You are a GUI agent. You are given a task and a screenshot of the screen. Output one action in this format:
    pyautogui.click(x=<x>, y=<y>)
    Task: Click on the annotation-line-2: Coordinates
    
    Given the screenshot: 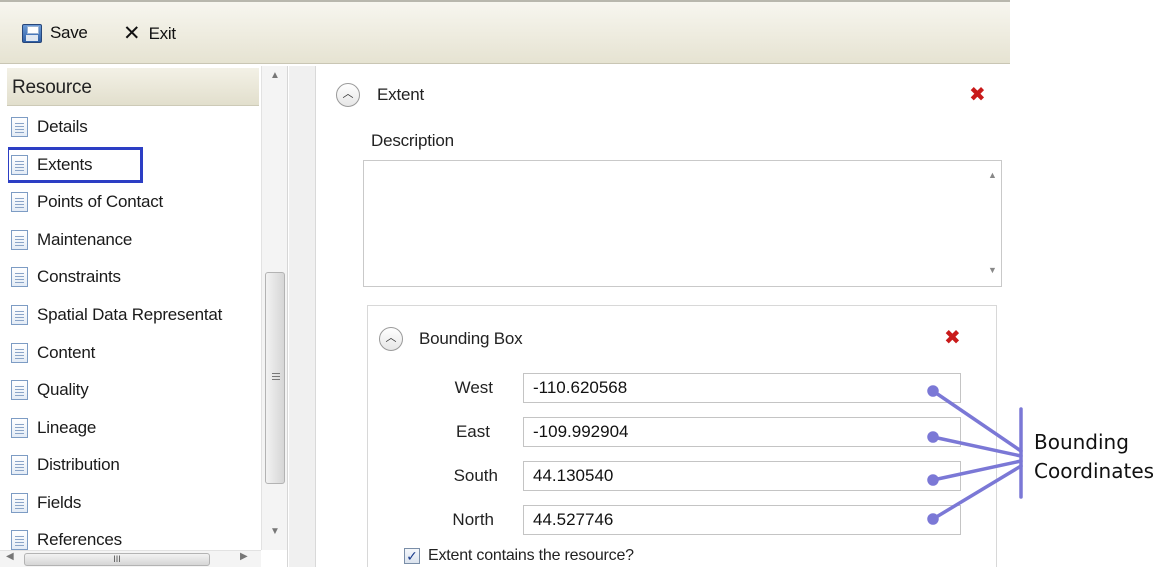 What is the action you would take?
    pyautogui.click(x=1094, y=471)
    